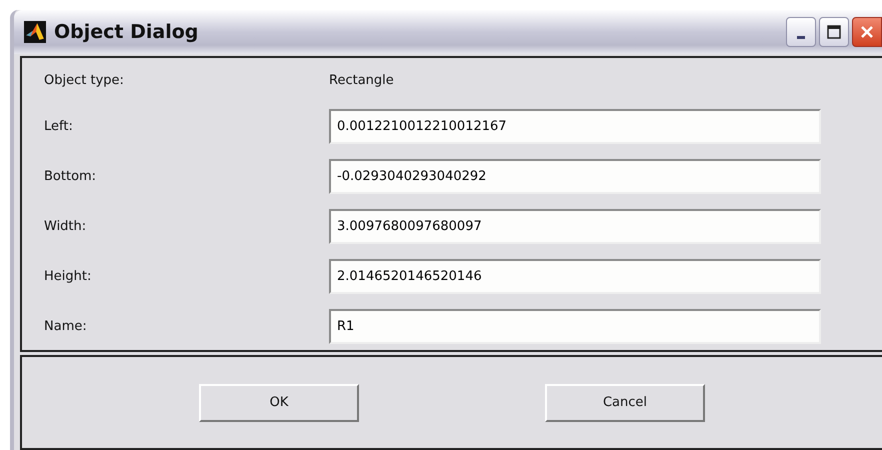 The image size is (882, 450). What do you see at coordinates (801, 37) in the screenshot?
I see `minimize-icon` at bounding box center [801, 37].